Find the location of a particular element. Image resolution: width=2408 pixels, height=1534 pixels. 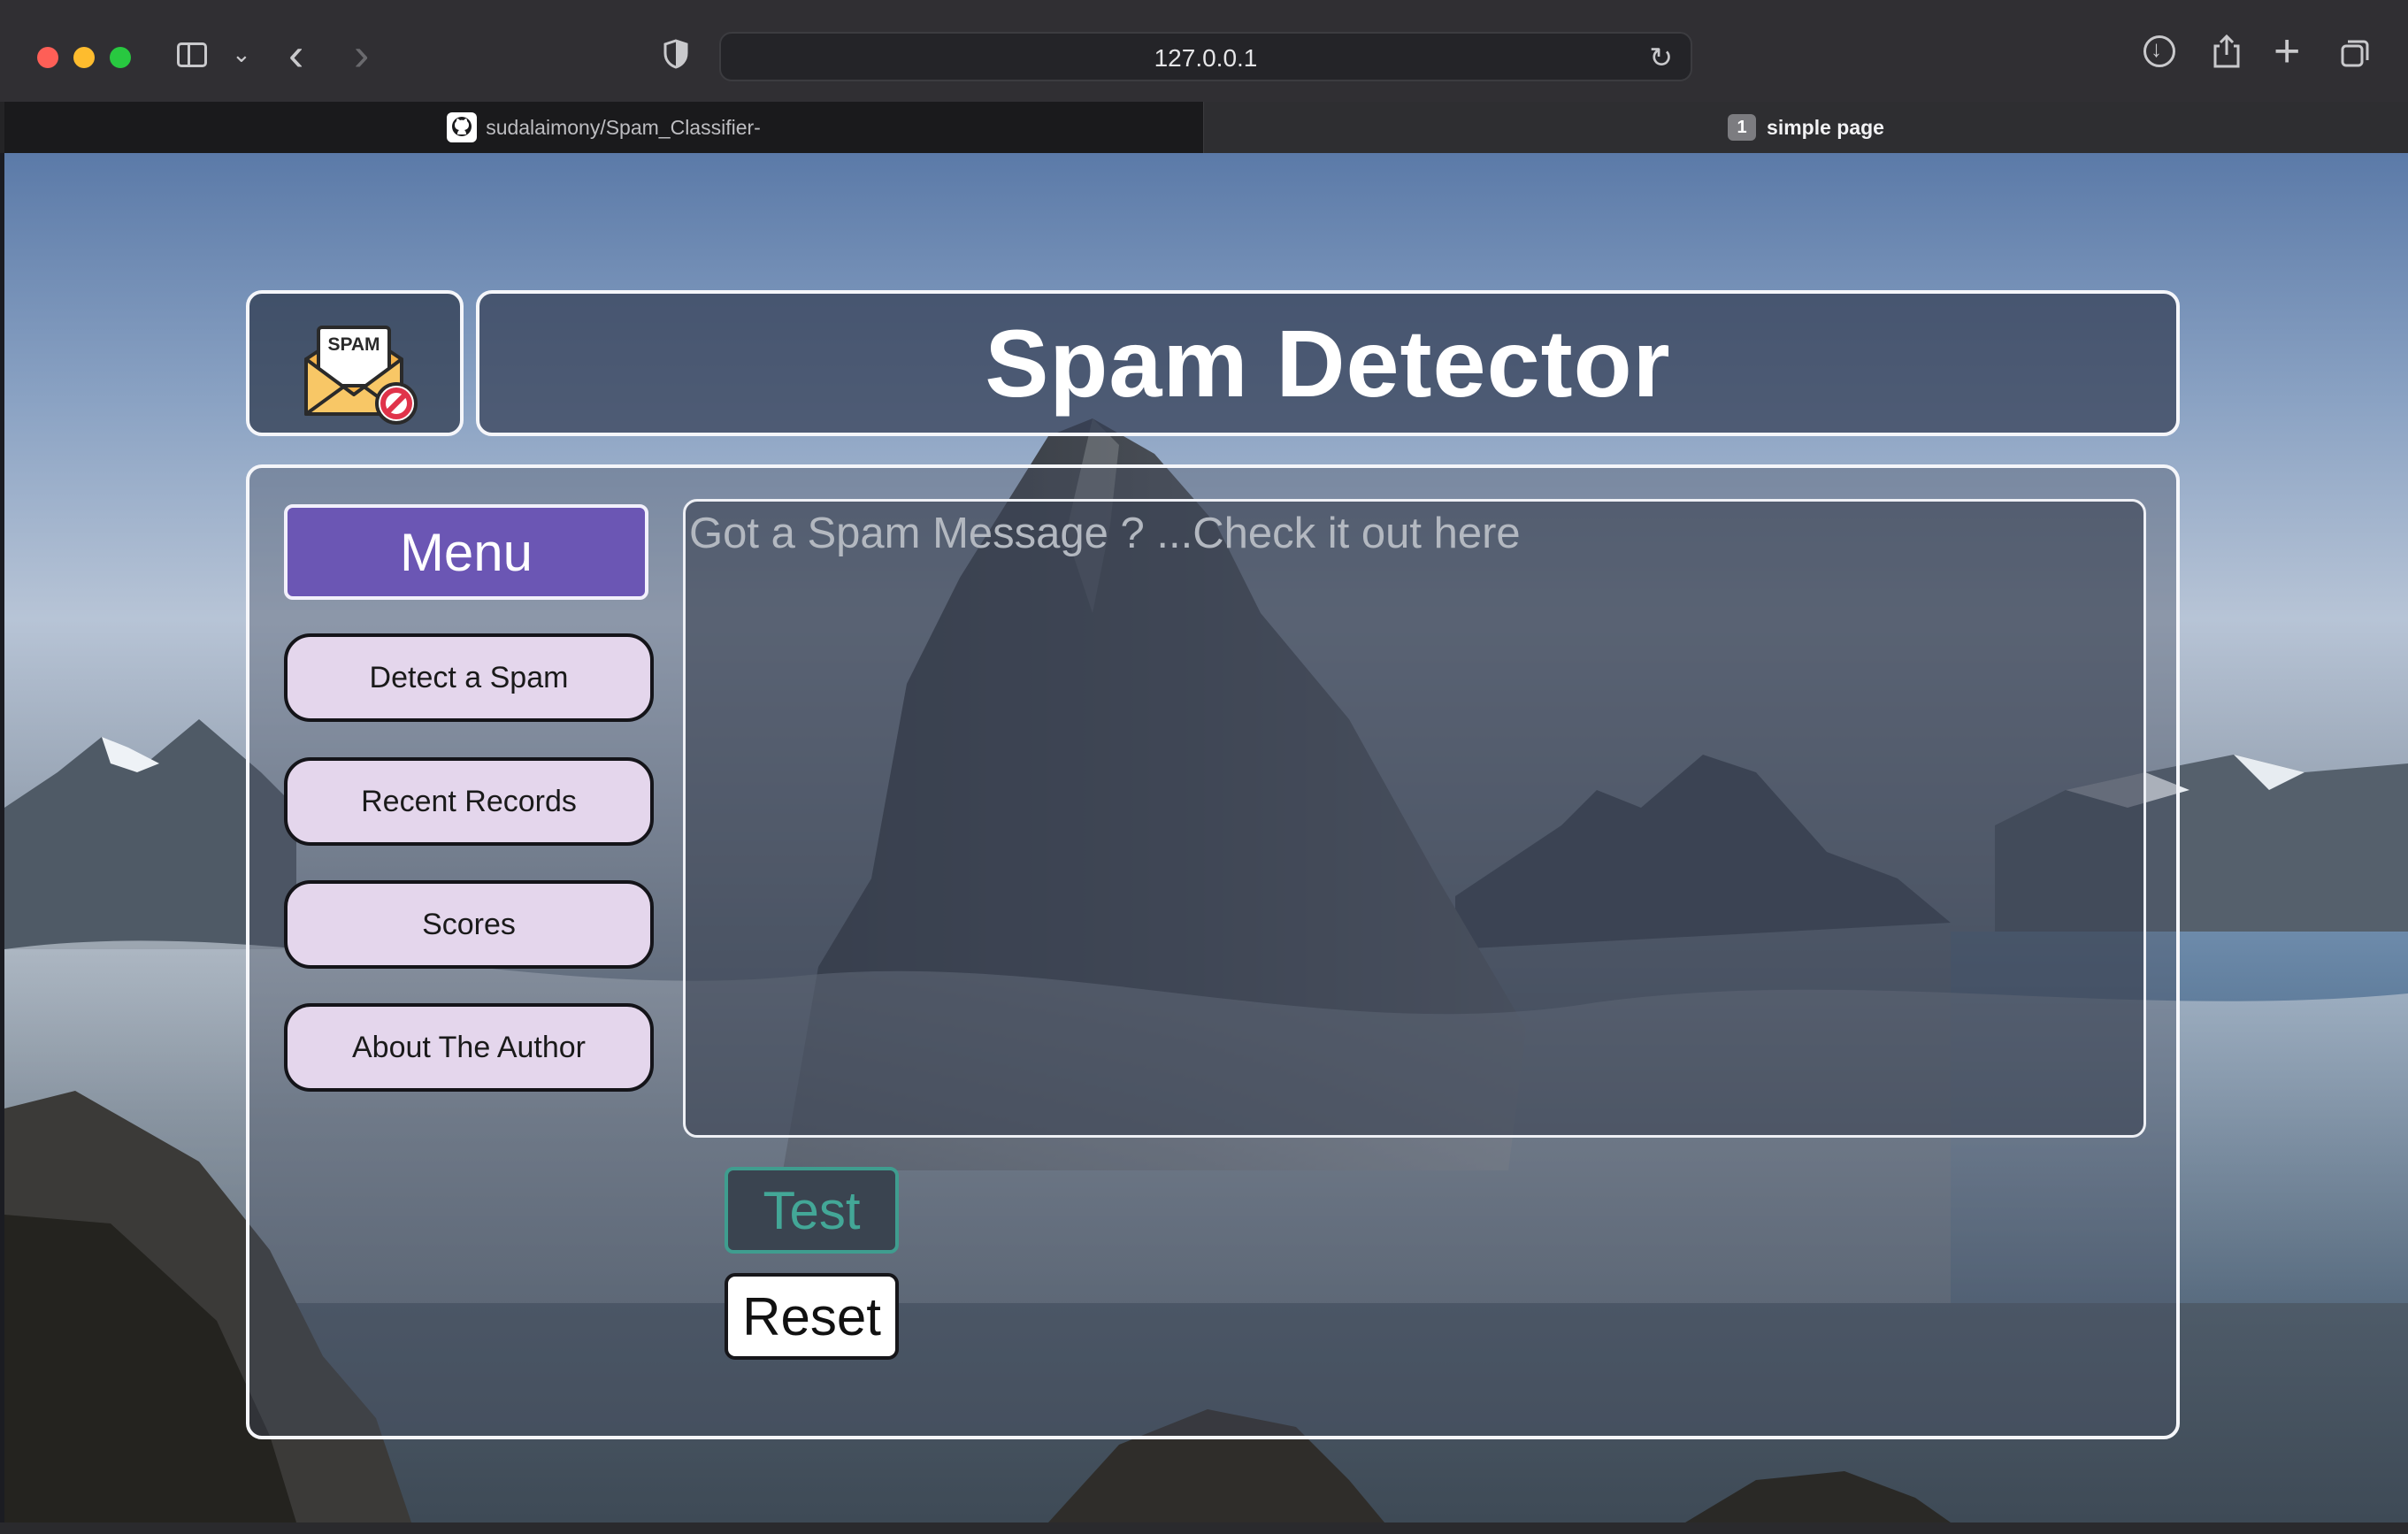

title-banner: Spam Detector is located at coordinates (1328, 363).